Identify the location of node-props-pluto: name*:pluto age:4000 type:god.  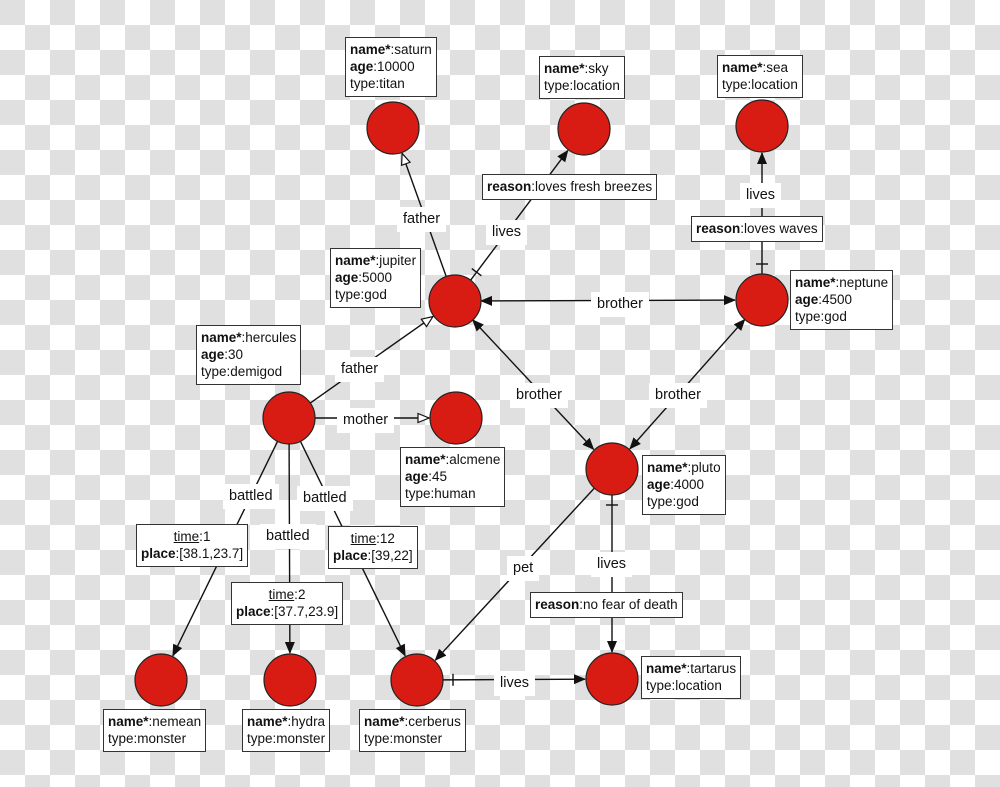
(684, 485).